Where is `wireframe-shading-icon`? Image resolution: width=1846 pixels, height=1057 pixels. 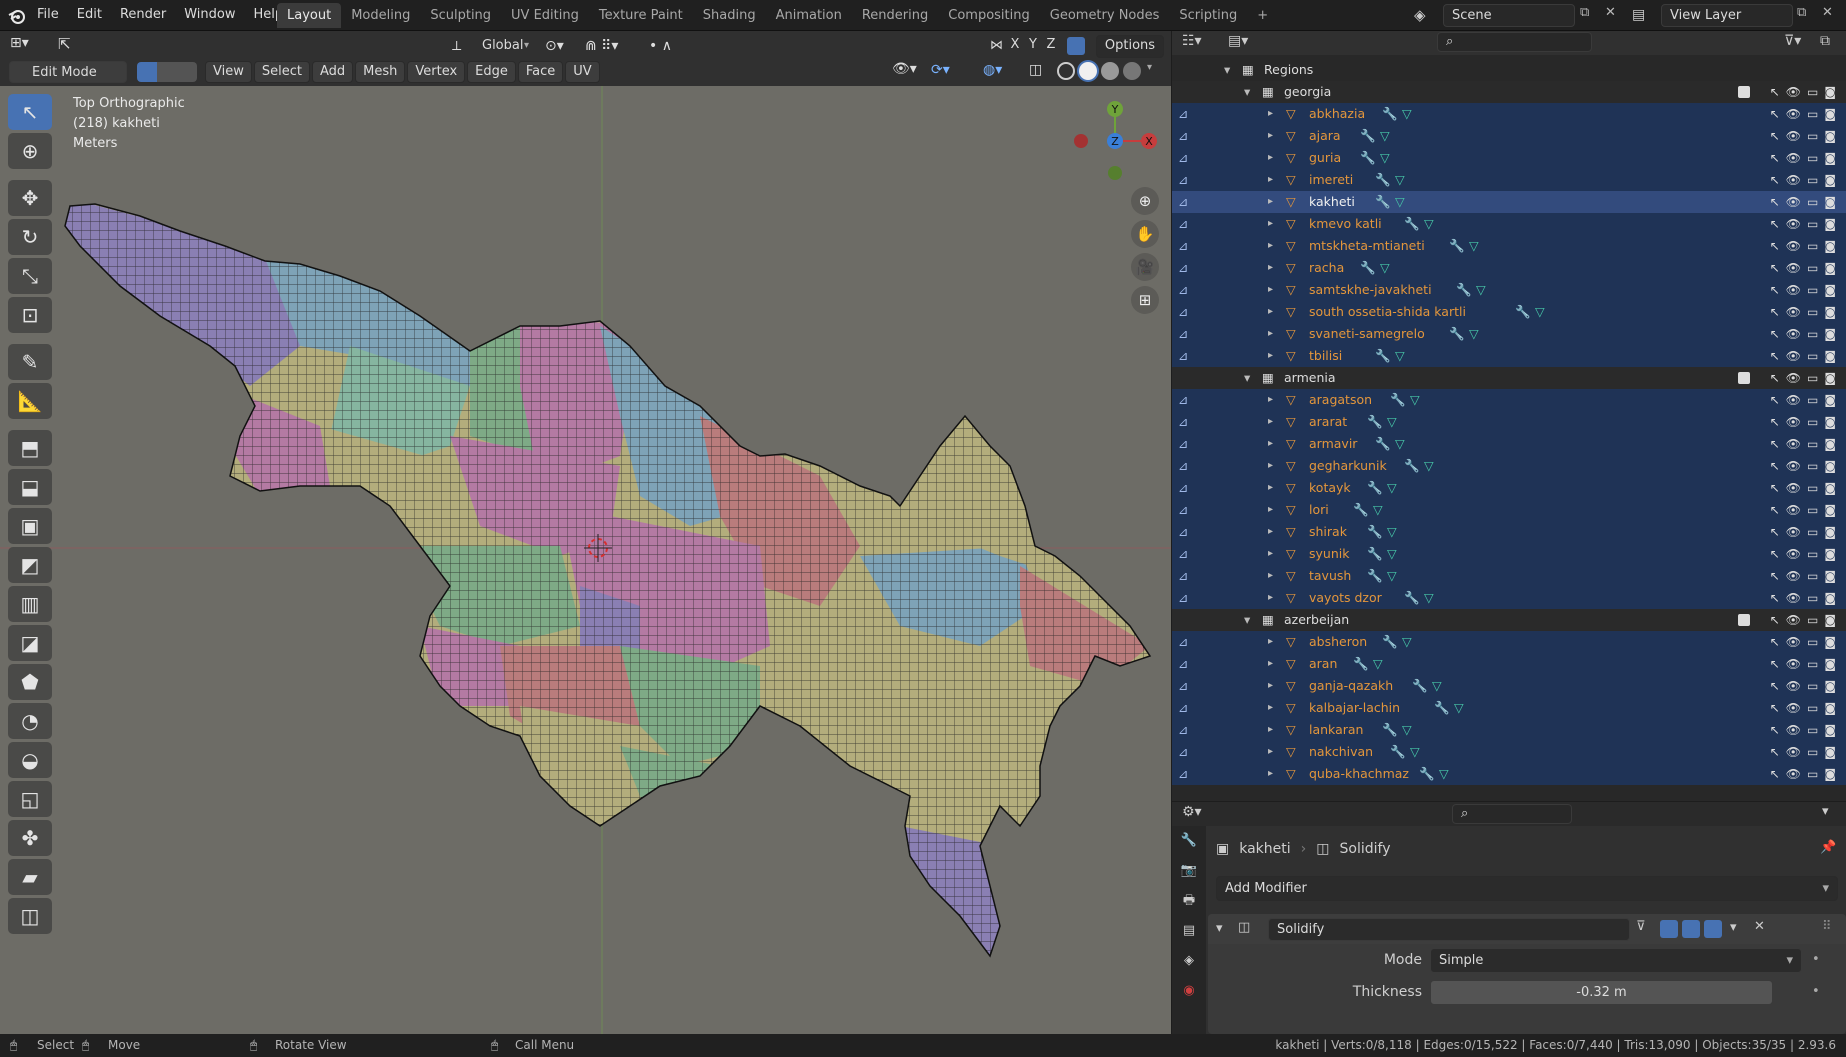
wireframe-shading-icon is located at coordinates (1066, 71).